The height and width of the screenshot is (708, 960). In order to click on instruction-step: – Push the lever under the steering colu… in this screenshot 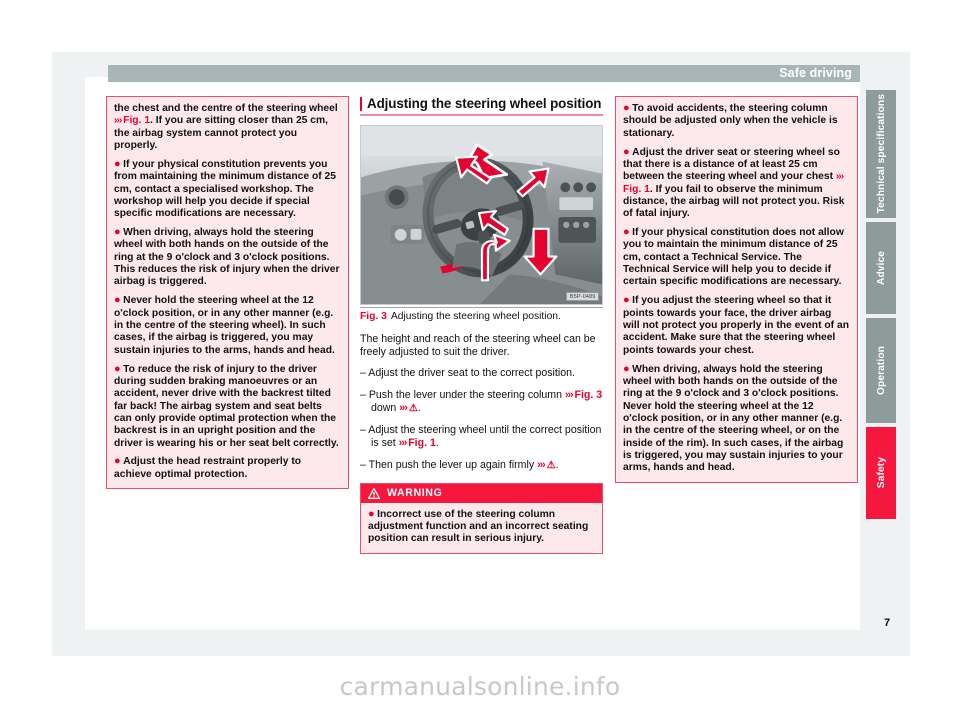, I will do `click(481, 402)`.